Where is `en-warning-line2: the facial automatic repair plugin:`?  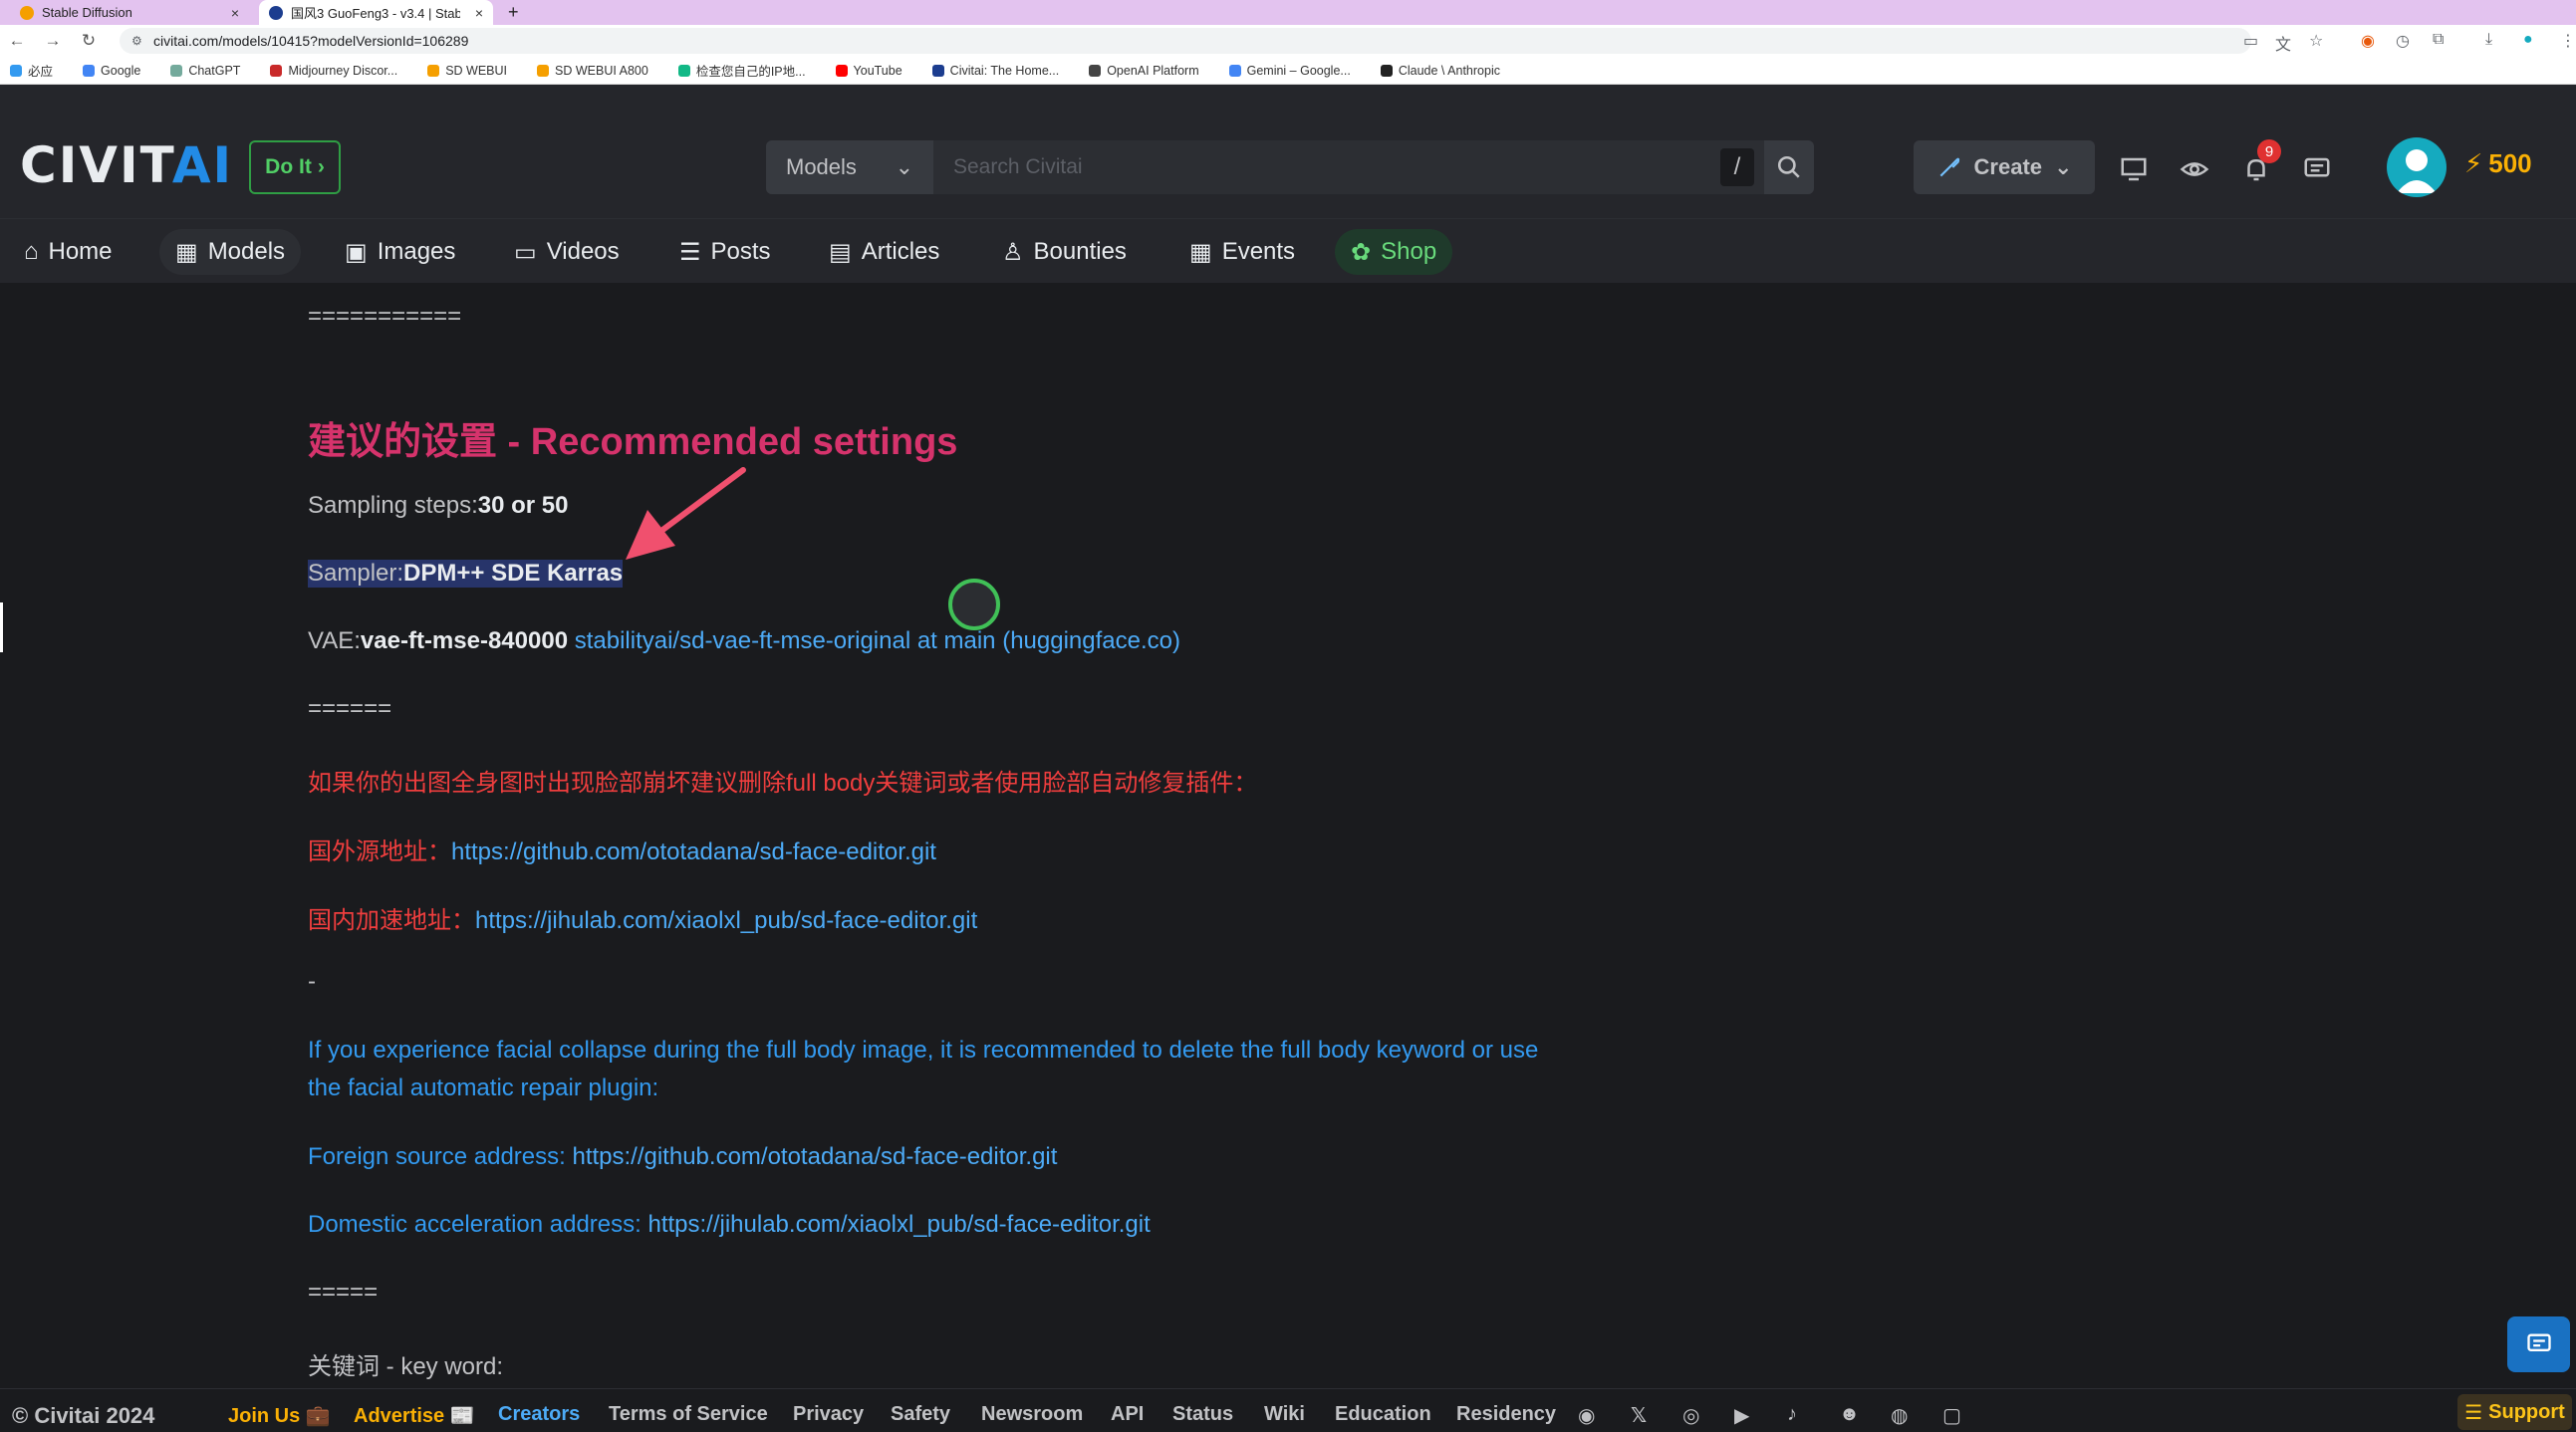 en-warning-line2: the facial automatic repair plugin: is located at coordinates (483, 1087).